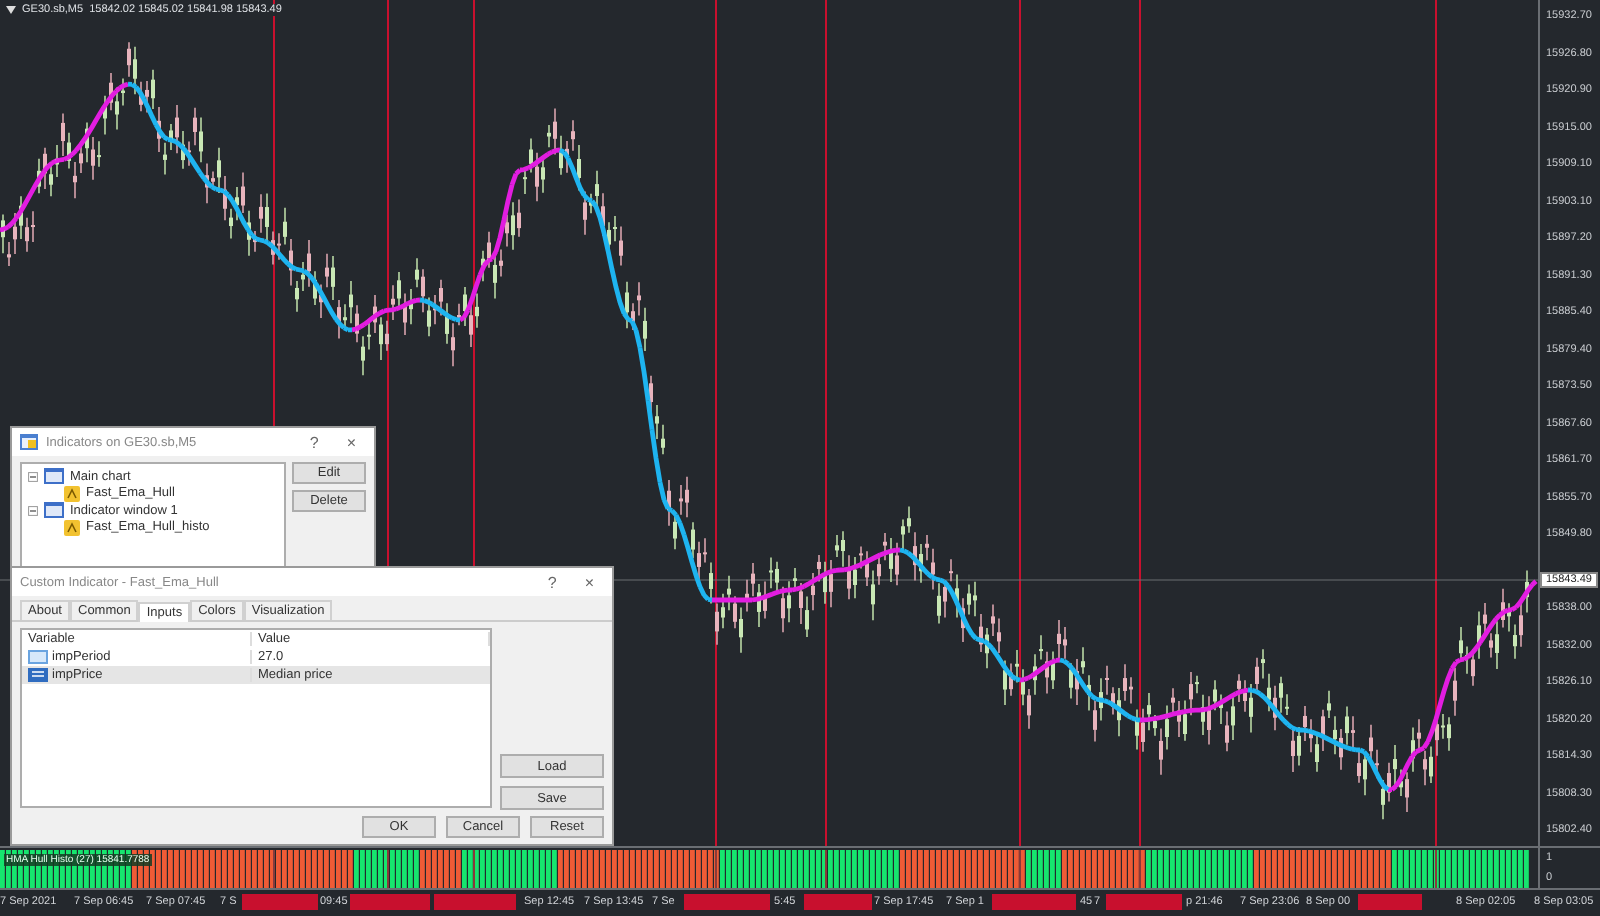 This screenshot has height=916, width=1600. What do you see at coordinates (38, 675) in the screenshot?
I see `list-type-icon` at bounding box center [38, 675].